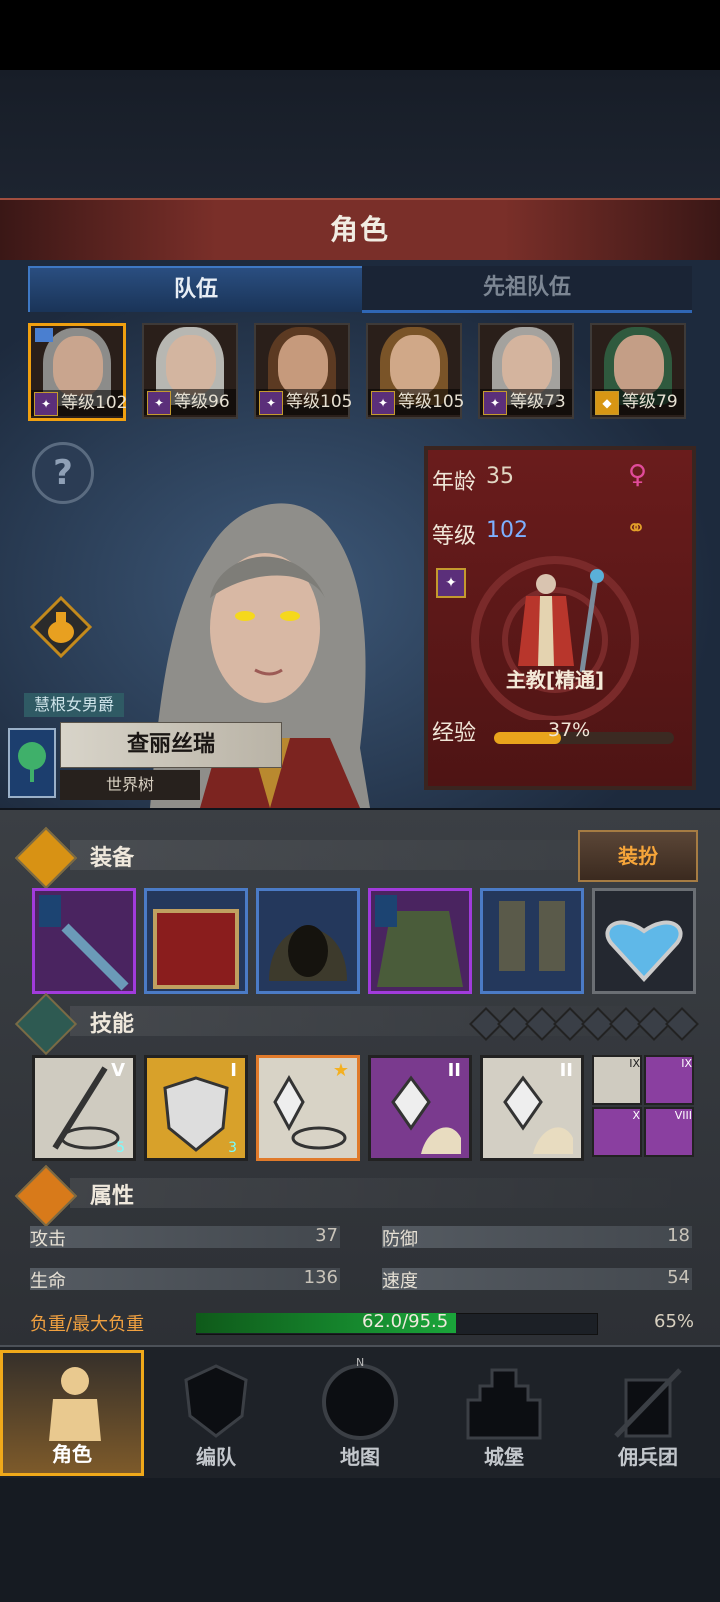 This screenshot has width=720, height=1602. Describe the element at coordinates (196, 1108) in the screenshot. I see `skill-slot-2: I 3` at that location.